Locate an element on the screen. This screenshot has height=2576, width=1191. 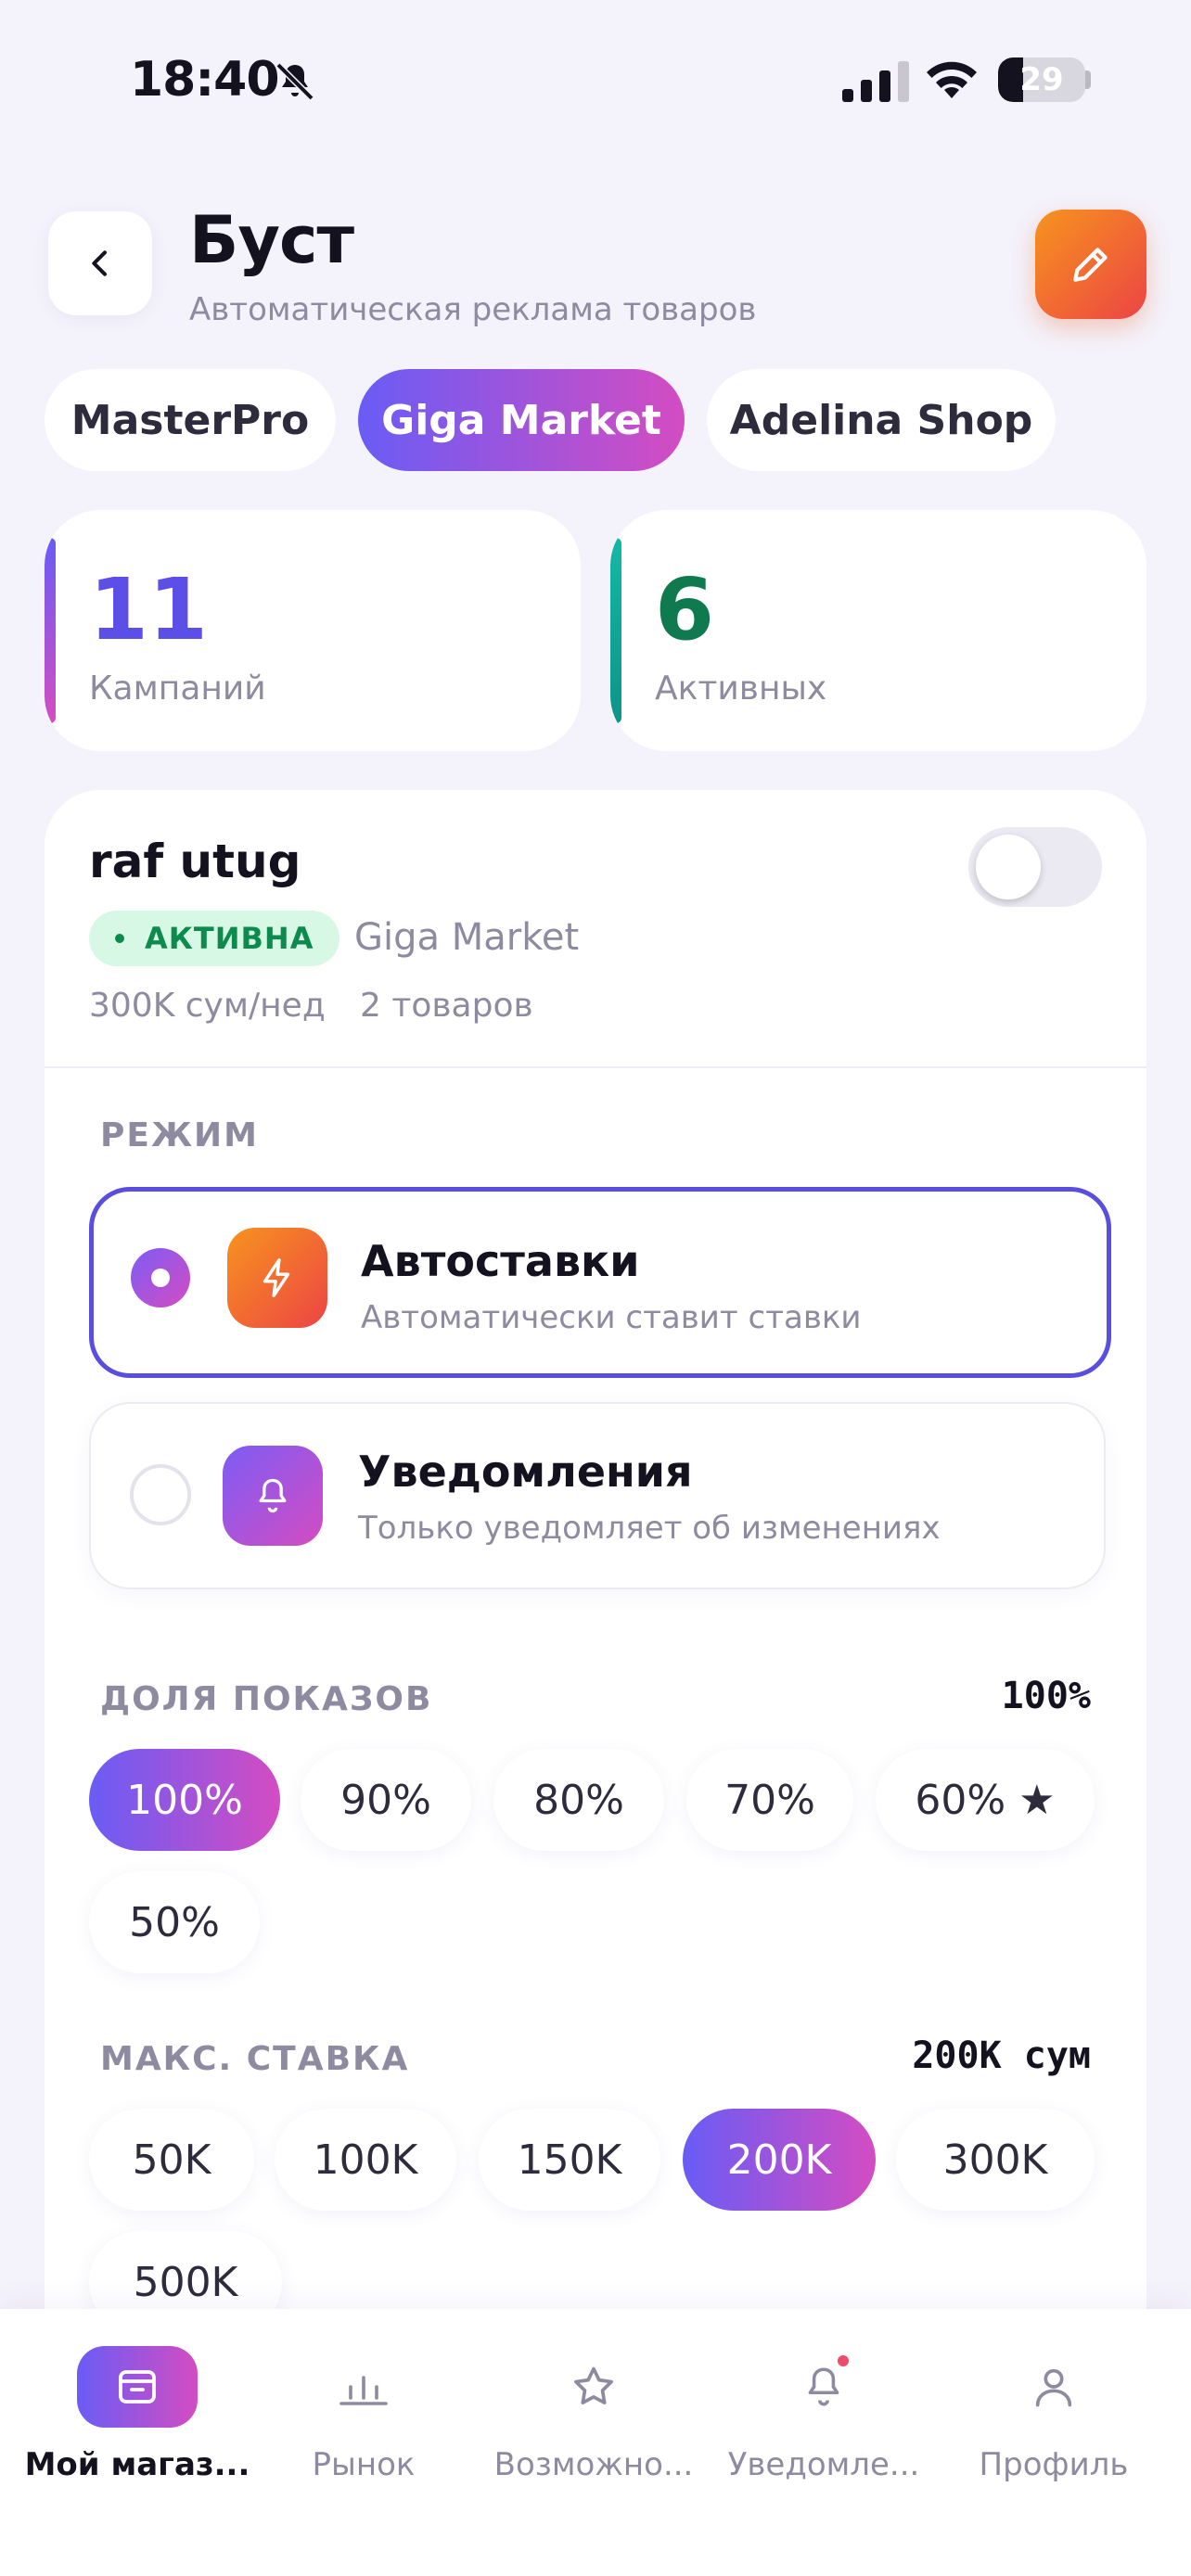
bid-chip: 100K is located at coordinates (365, 2160).